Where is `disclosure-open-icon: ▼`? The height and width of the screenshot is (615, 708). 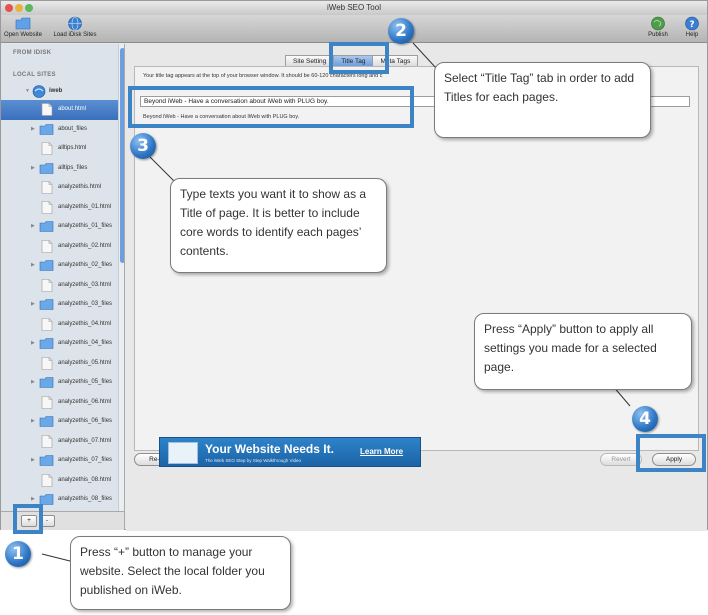 disclosure-open-icon: ▼ is located at coordinates (27, 91).